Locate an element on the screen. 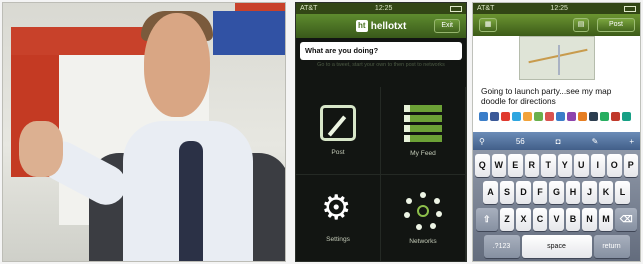 The width and height of the screenshot is (643, 264). tile-label: My Feed is located at coordinates (423, 153).